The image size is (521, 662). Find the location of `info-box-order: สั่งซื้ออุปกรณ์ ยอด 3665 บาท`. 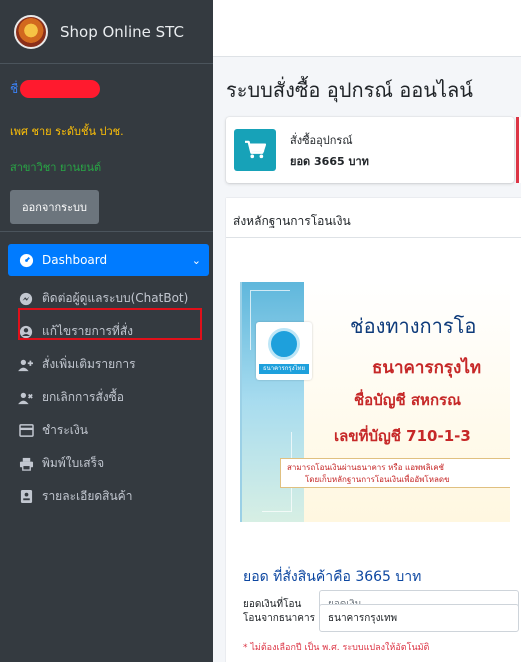

info-box-order: สั่งซื้ออุปกรณ์ ยอด 3665 บาท is located at coordinates (370, 150).